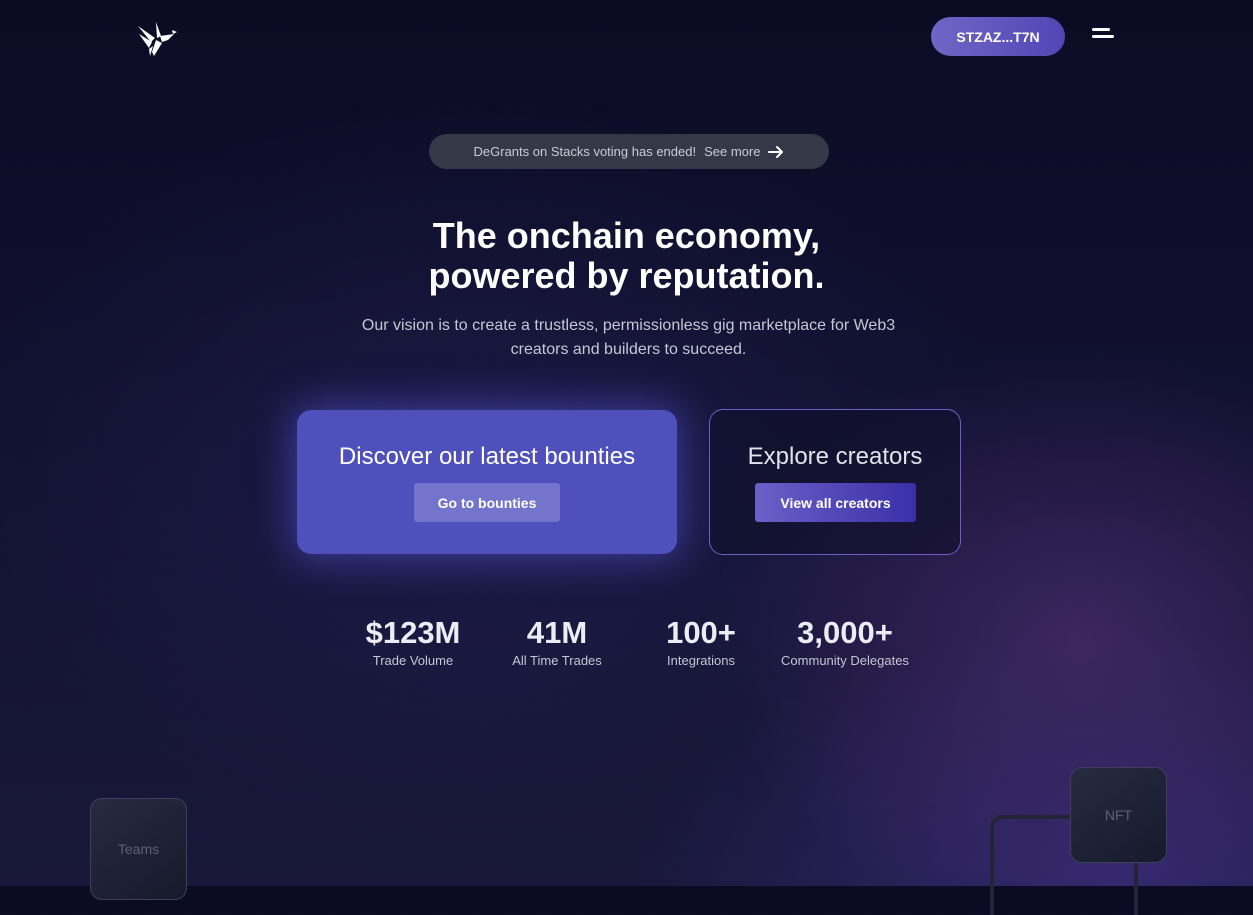  What do you see at coordinates (701, 660) in the screenshot?
I see `stat-label: Integrations` at bounding box center [701, 660].